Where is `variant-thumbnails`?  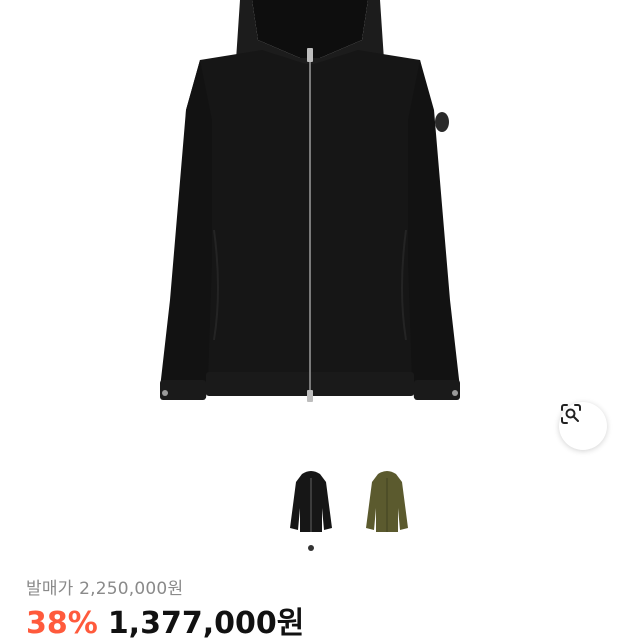
variant-thumbnails is located at coordinates (310, 507).